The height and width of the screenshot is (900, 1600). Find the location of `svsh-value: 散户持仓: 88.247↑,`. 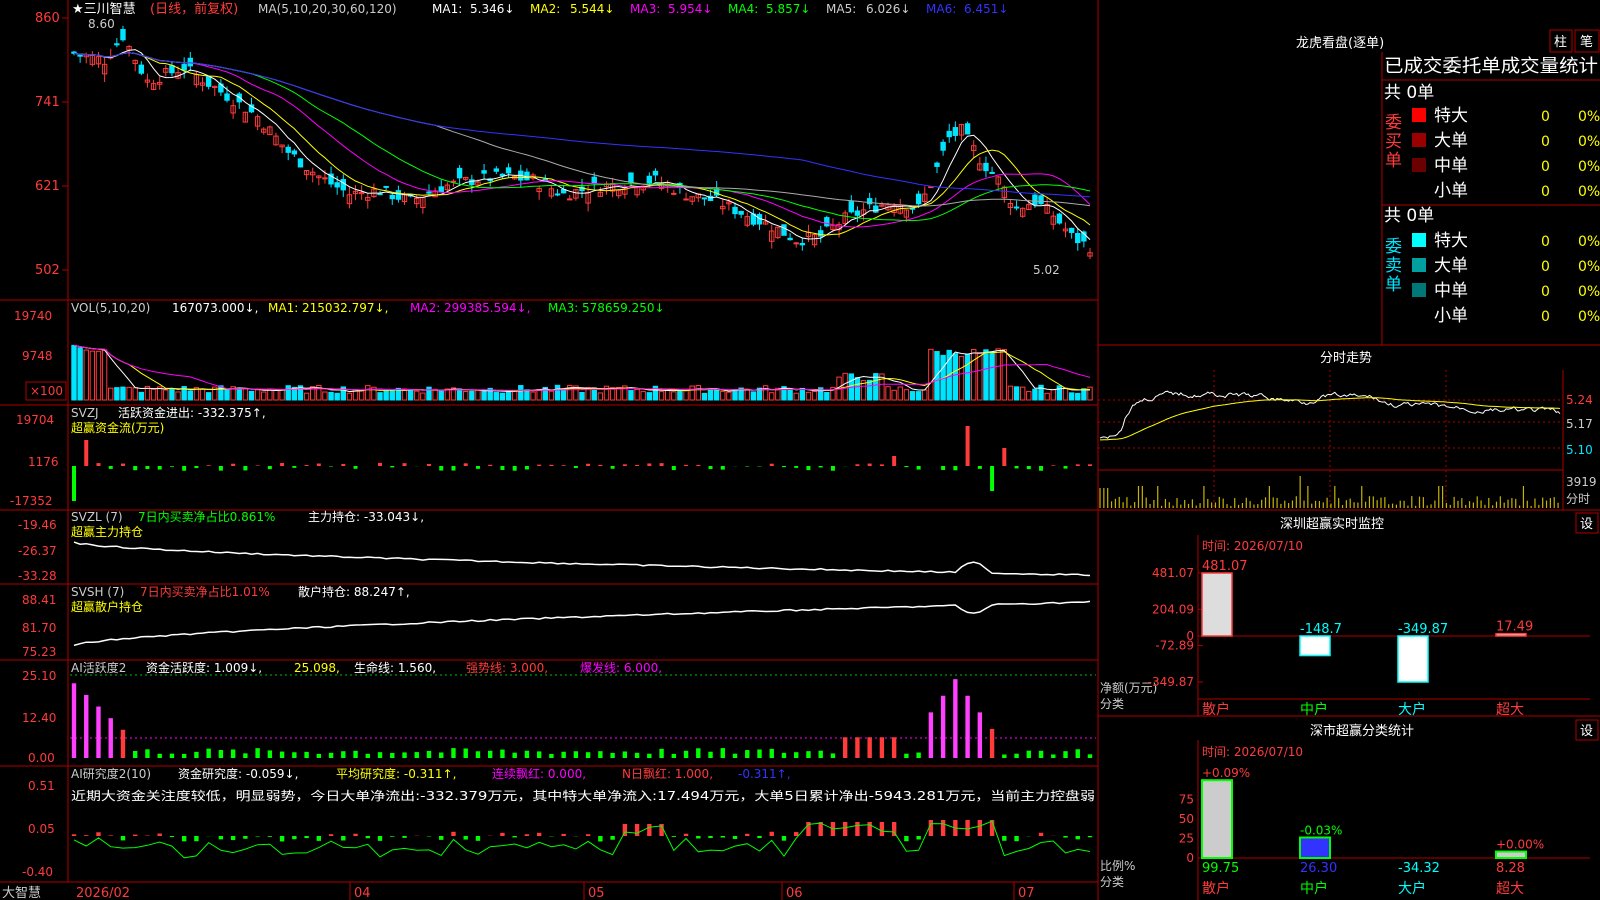

svsh-value: 散户持仓: 88.247↑, is located at coordinates (354, 591).